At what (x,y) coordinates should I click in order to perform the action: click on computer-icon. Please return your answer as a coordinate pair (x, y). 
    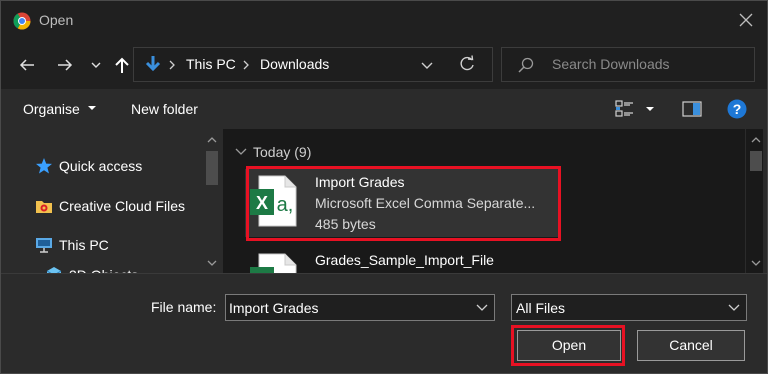
    Looking at the image, I should click on (44, 245).